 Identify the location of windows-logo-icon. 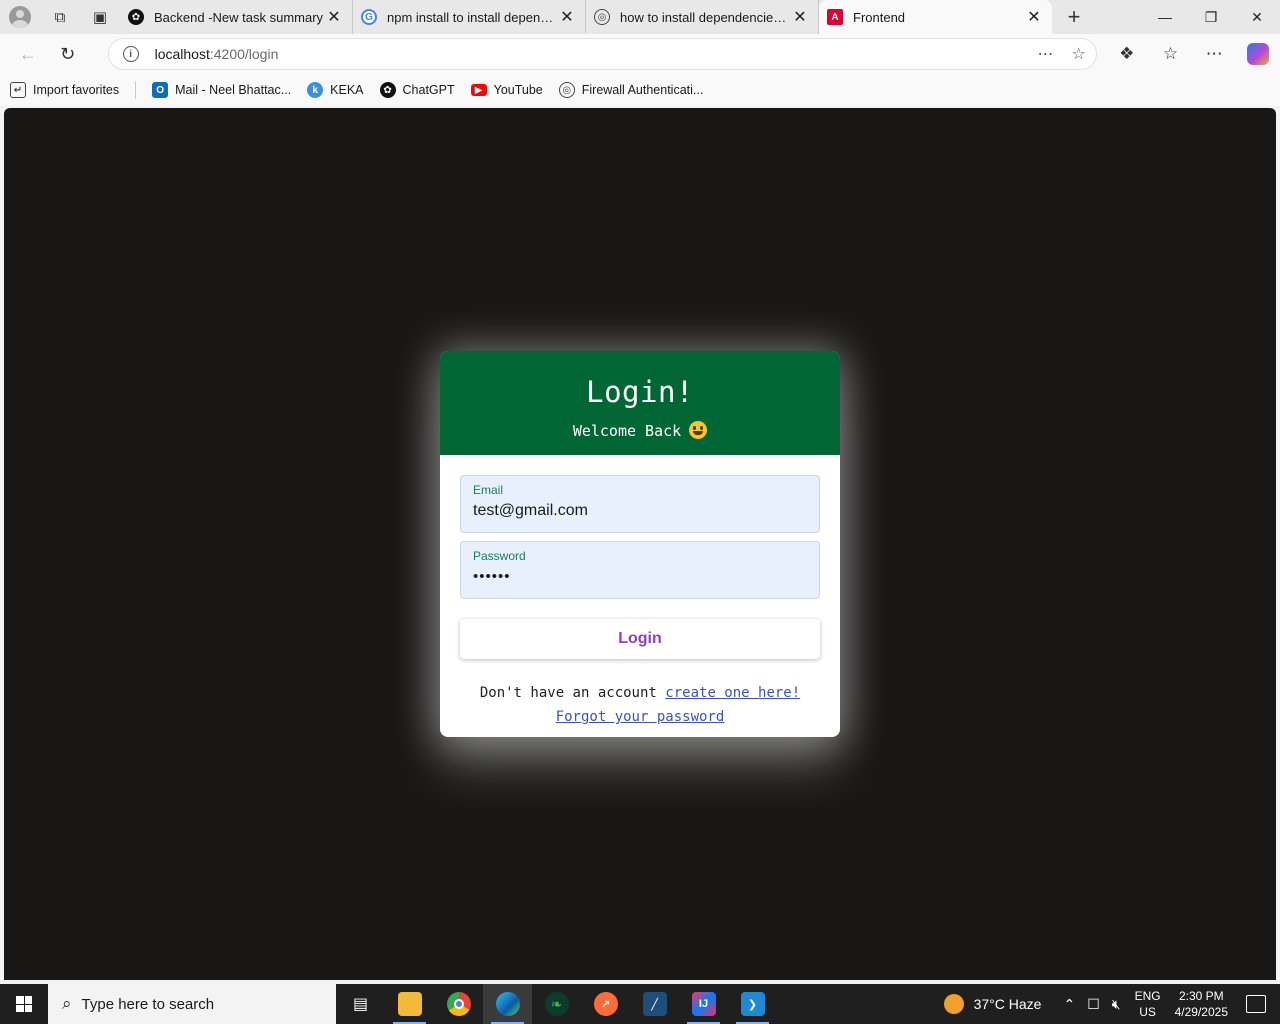
(24, 1004).